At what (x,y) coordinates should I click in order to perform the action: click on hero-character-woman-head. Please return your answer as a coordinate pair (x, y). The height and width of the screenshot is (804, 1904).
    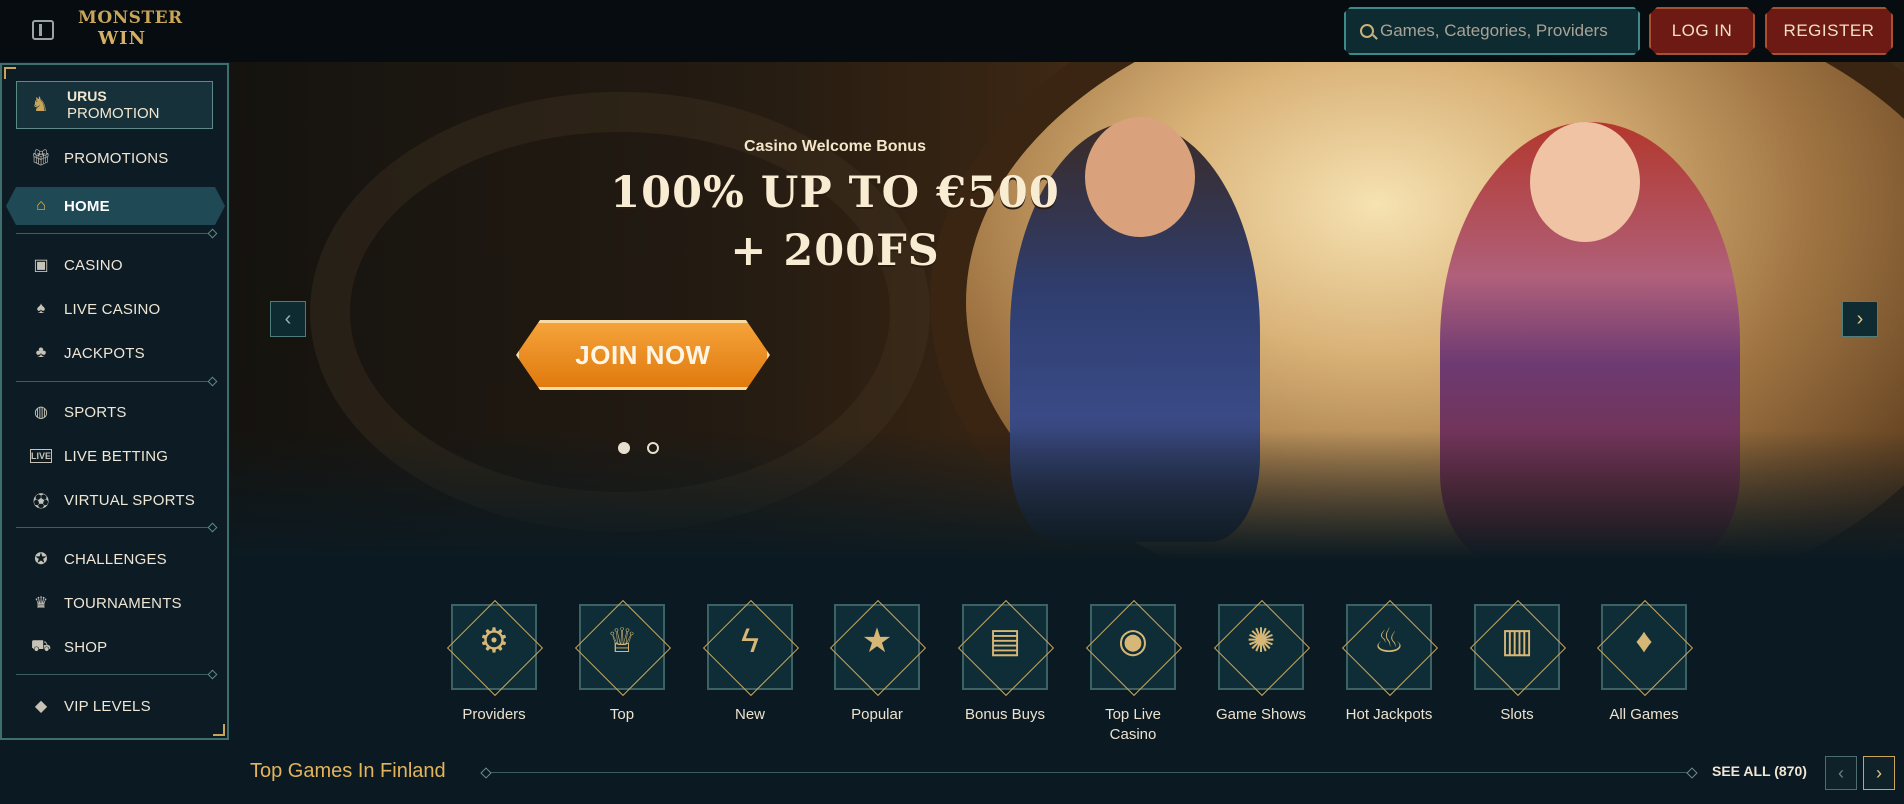
    Looking at the image, I should click on (1585, 182).